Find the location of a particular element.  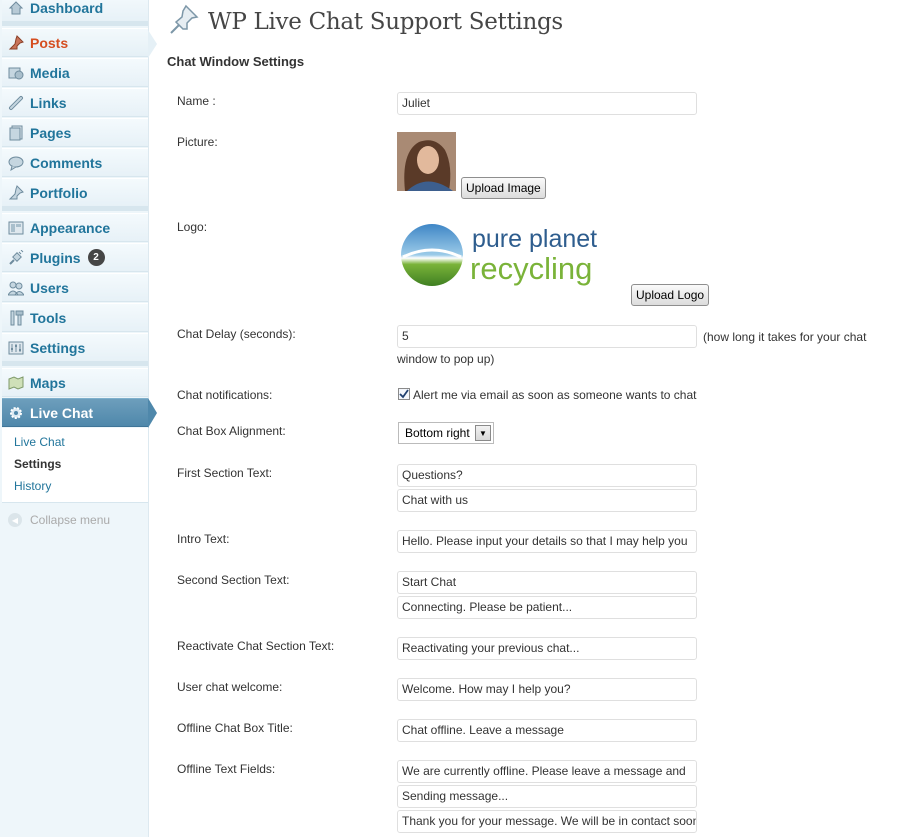

checkmark-icon is located at coordinates (404, 394).